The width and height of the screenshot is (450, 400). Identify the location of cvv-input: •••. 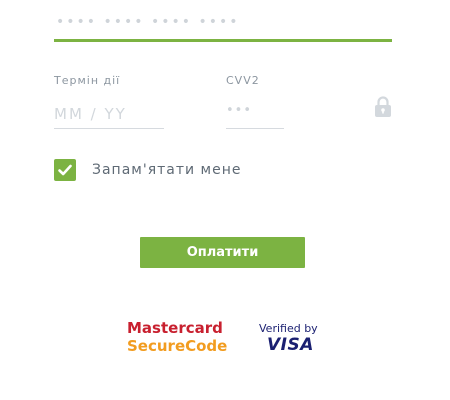
(255, 114).